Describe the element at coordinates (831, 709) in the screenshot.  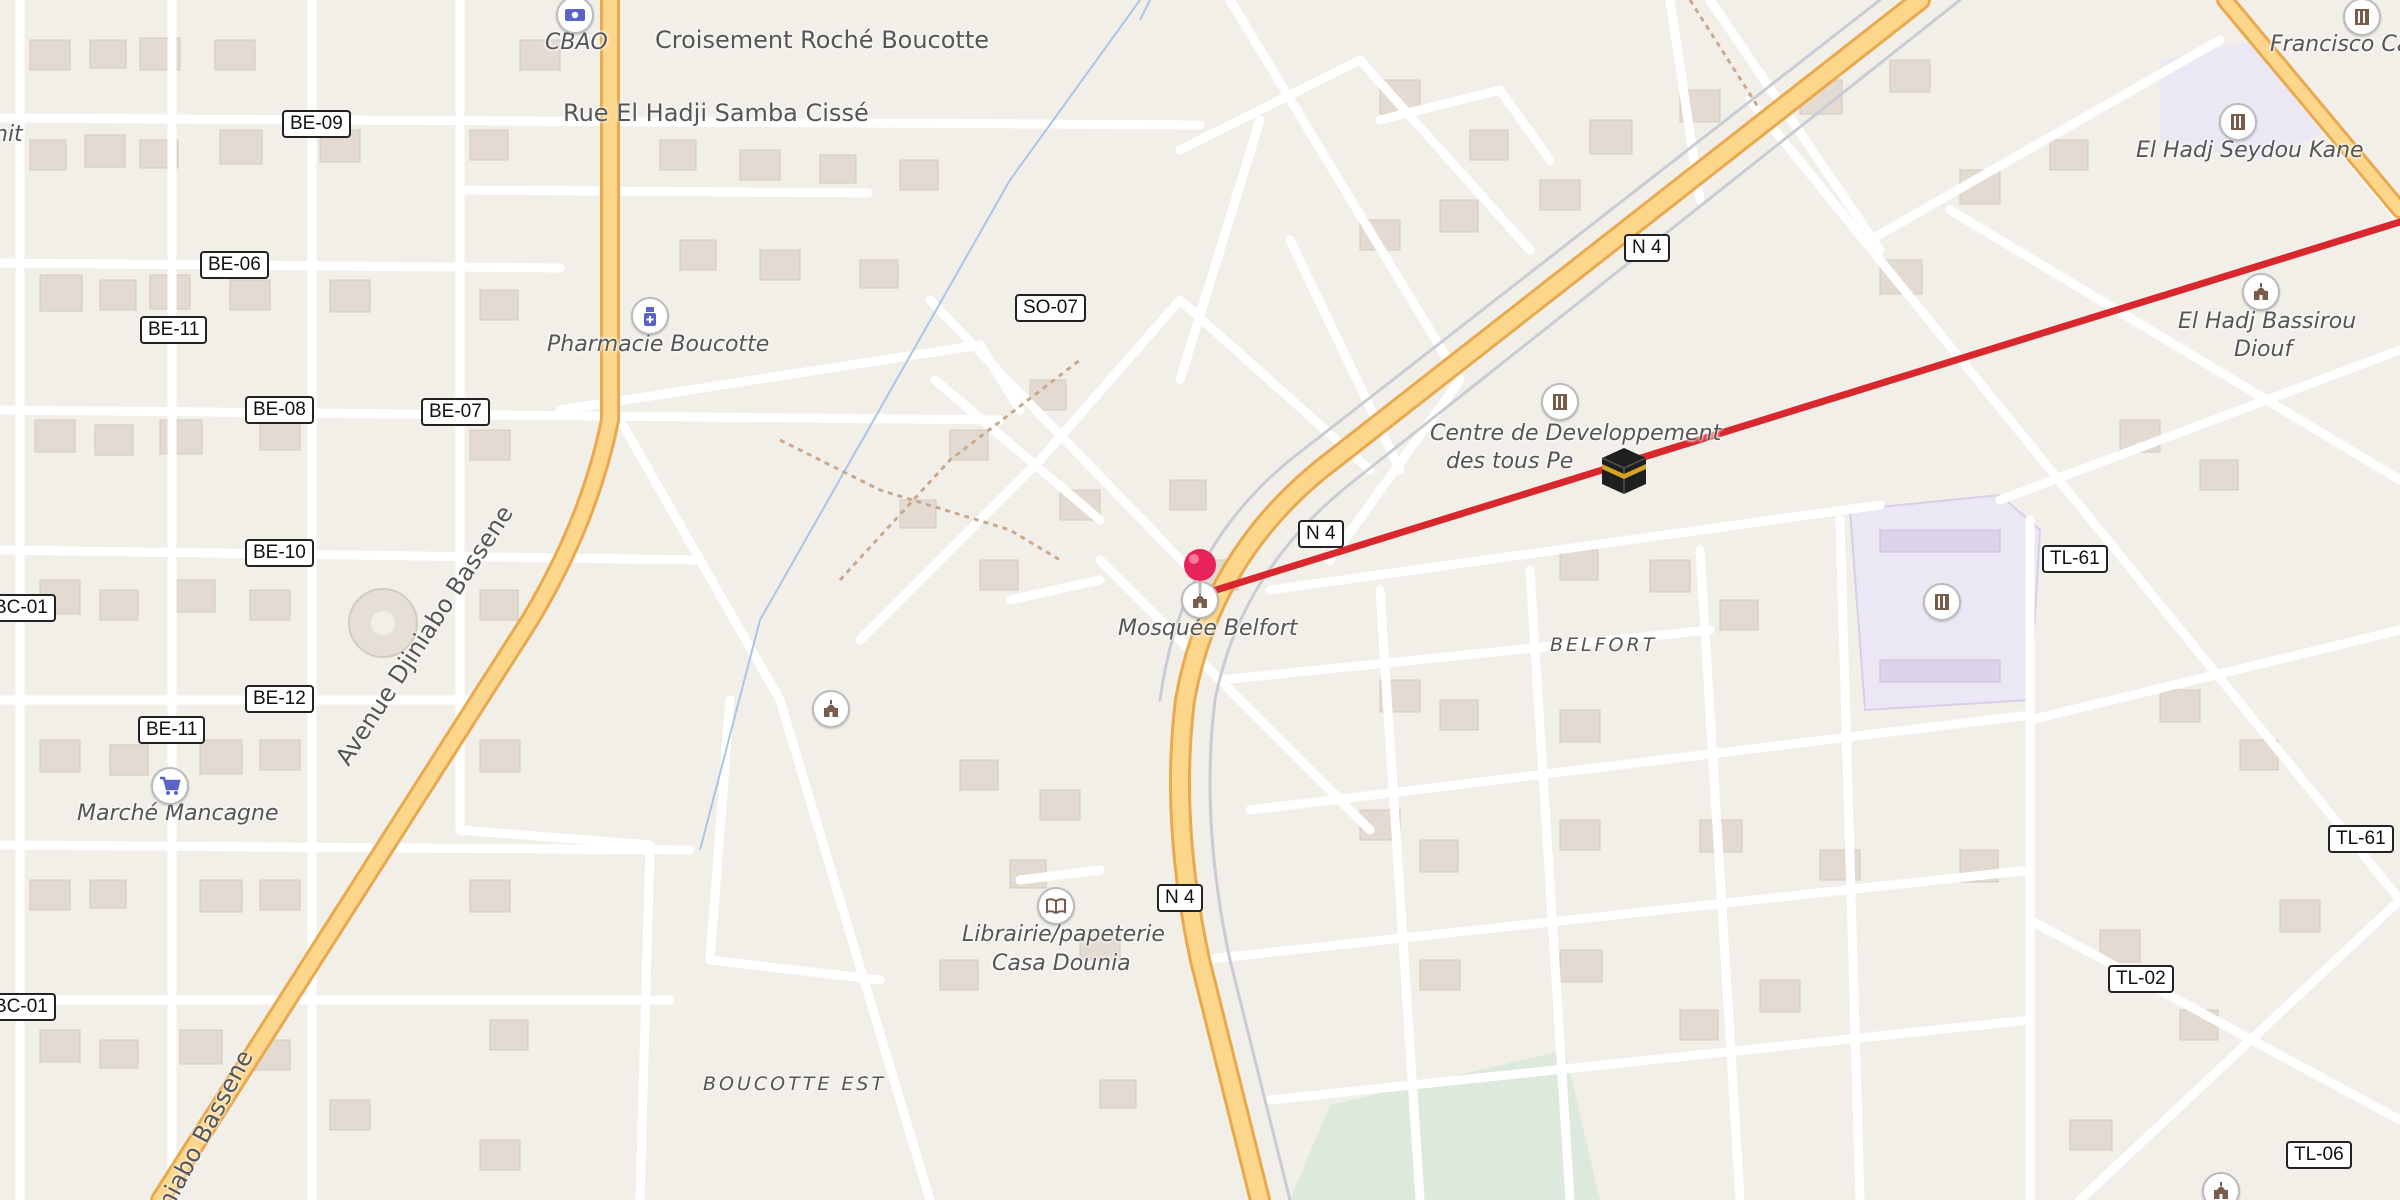
I see `mosque-icon-boucotte` at that location.